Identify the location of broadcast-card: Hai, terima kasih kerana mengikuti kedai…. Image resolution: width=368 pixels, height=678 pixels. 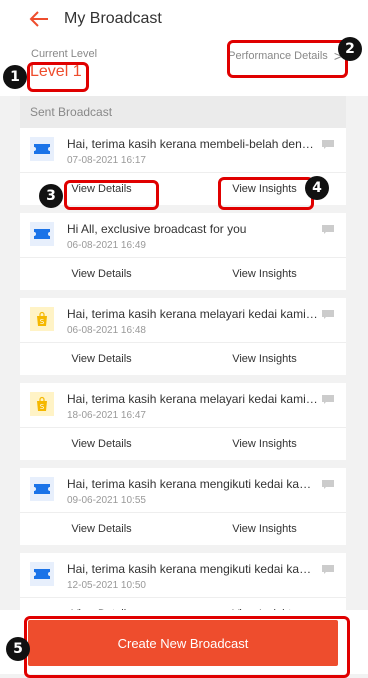
(183, 506).